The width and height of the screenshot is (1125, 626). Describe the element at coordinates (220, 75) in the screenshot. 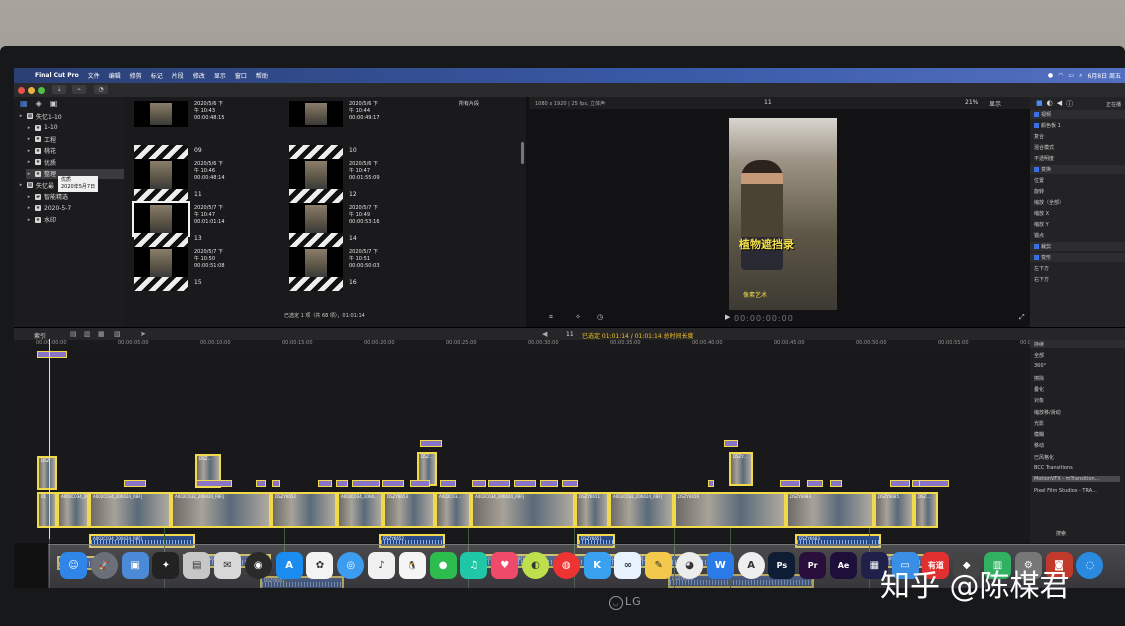

I see `menu-view: 显示` at that location.